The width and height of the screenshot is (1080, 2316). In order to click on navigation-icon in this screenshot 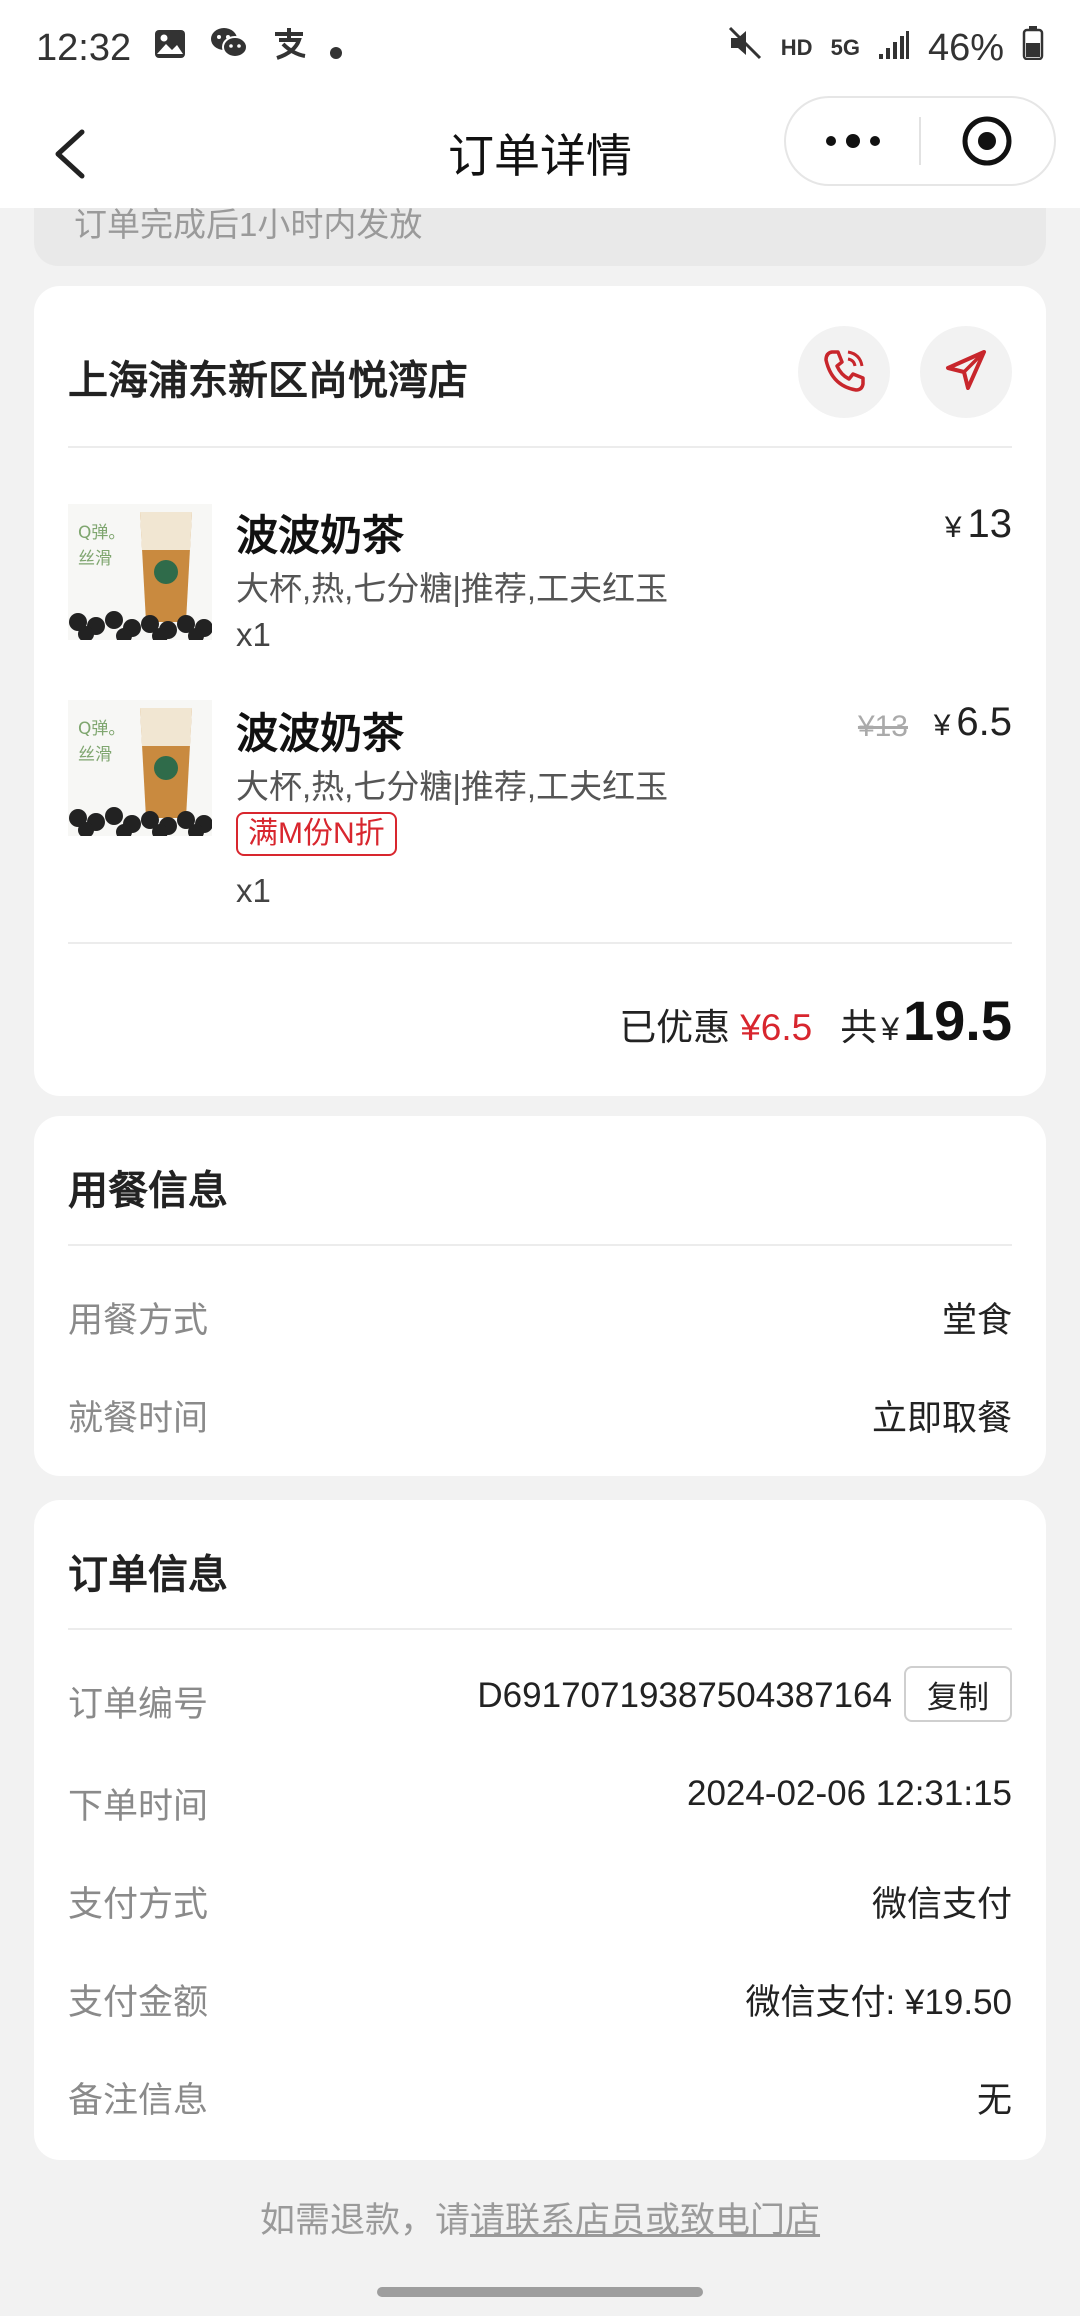, I will do `click(966, 372)`.